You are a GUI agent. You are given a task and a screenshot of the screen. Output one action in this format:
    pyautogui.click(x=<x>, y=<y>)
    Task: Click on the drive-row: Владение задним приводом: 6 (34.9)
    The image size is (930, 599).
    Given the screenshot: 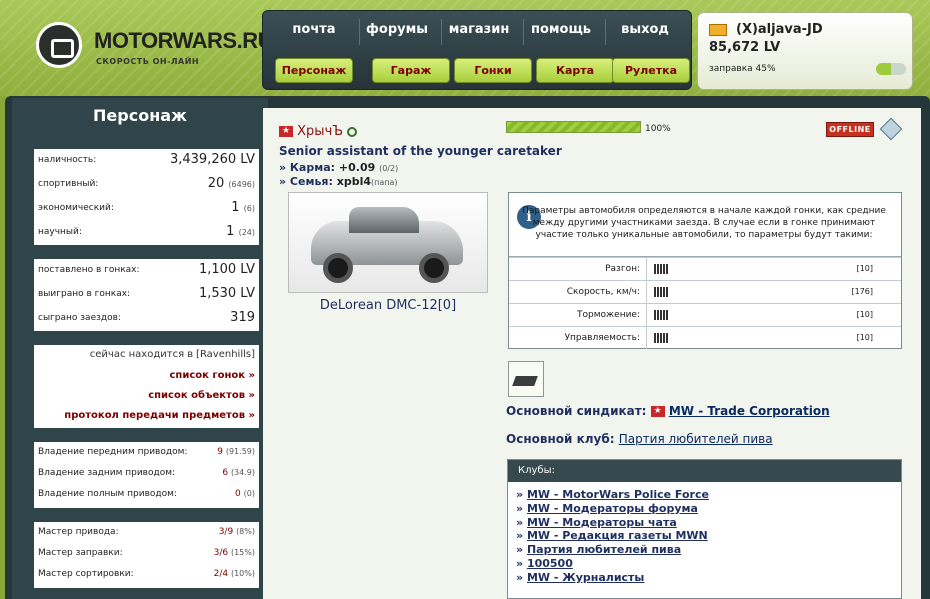 What is the action you would take?
    pyautogui.click(x=146, y=473)
    